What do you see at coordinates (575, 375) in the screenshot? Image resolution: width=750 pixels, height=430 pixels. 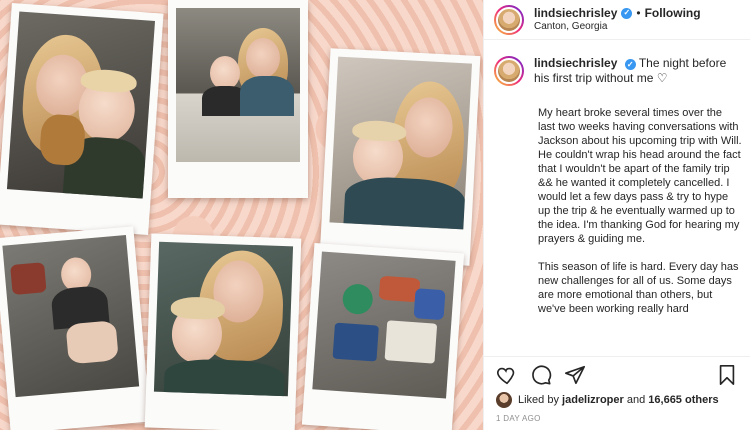 I see `paper-plane-icon` at bounding box center [575, 375].